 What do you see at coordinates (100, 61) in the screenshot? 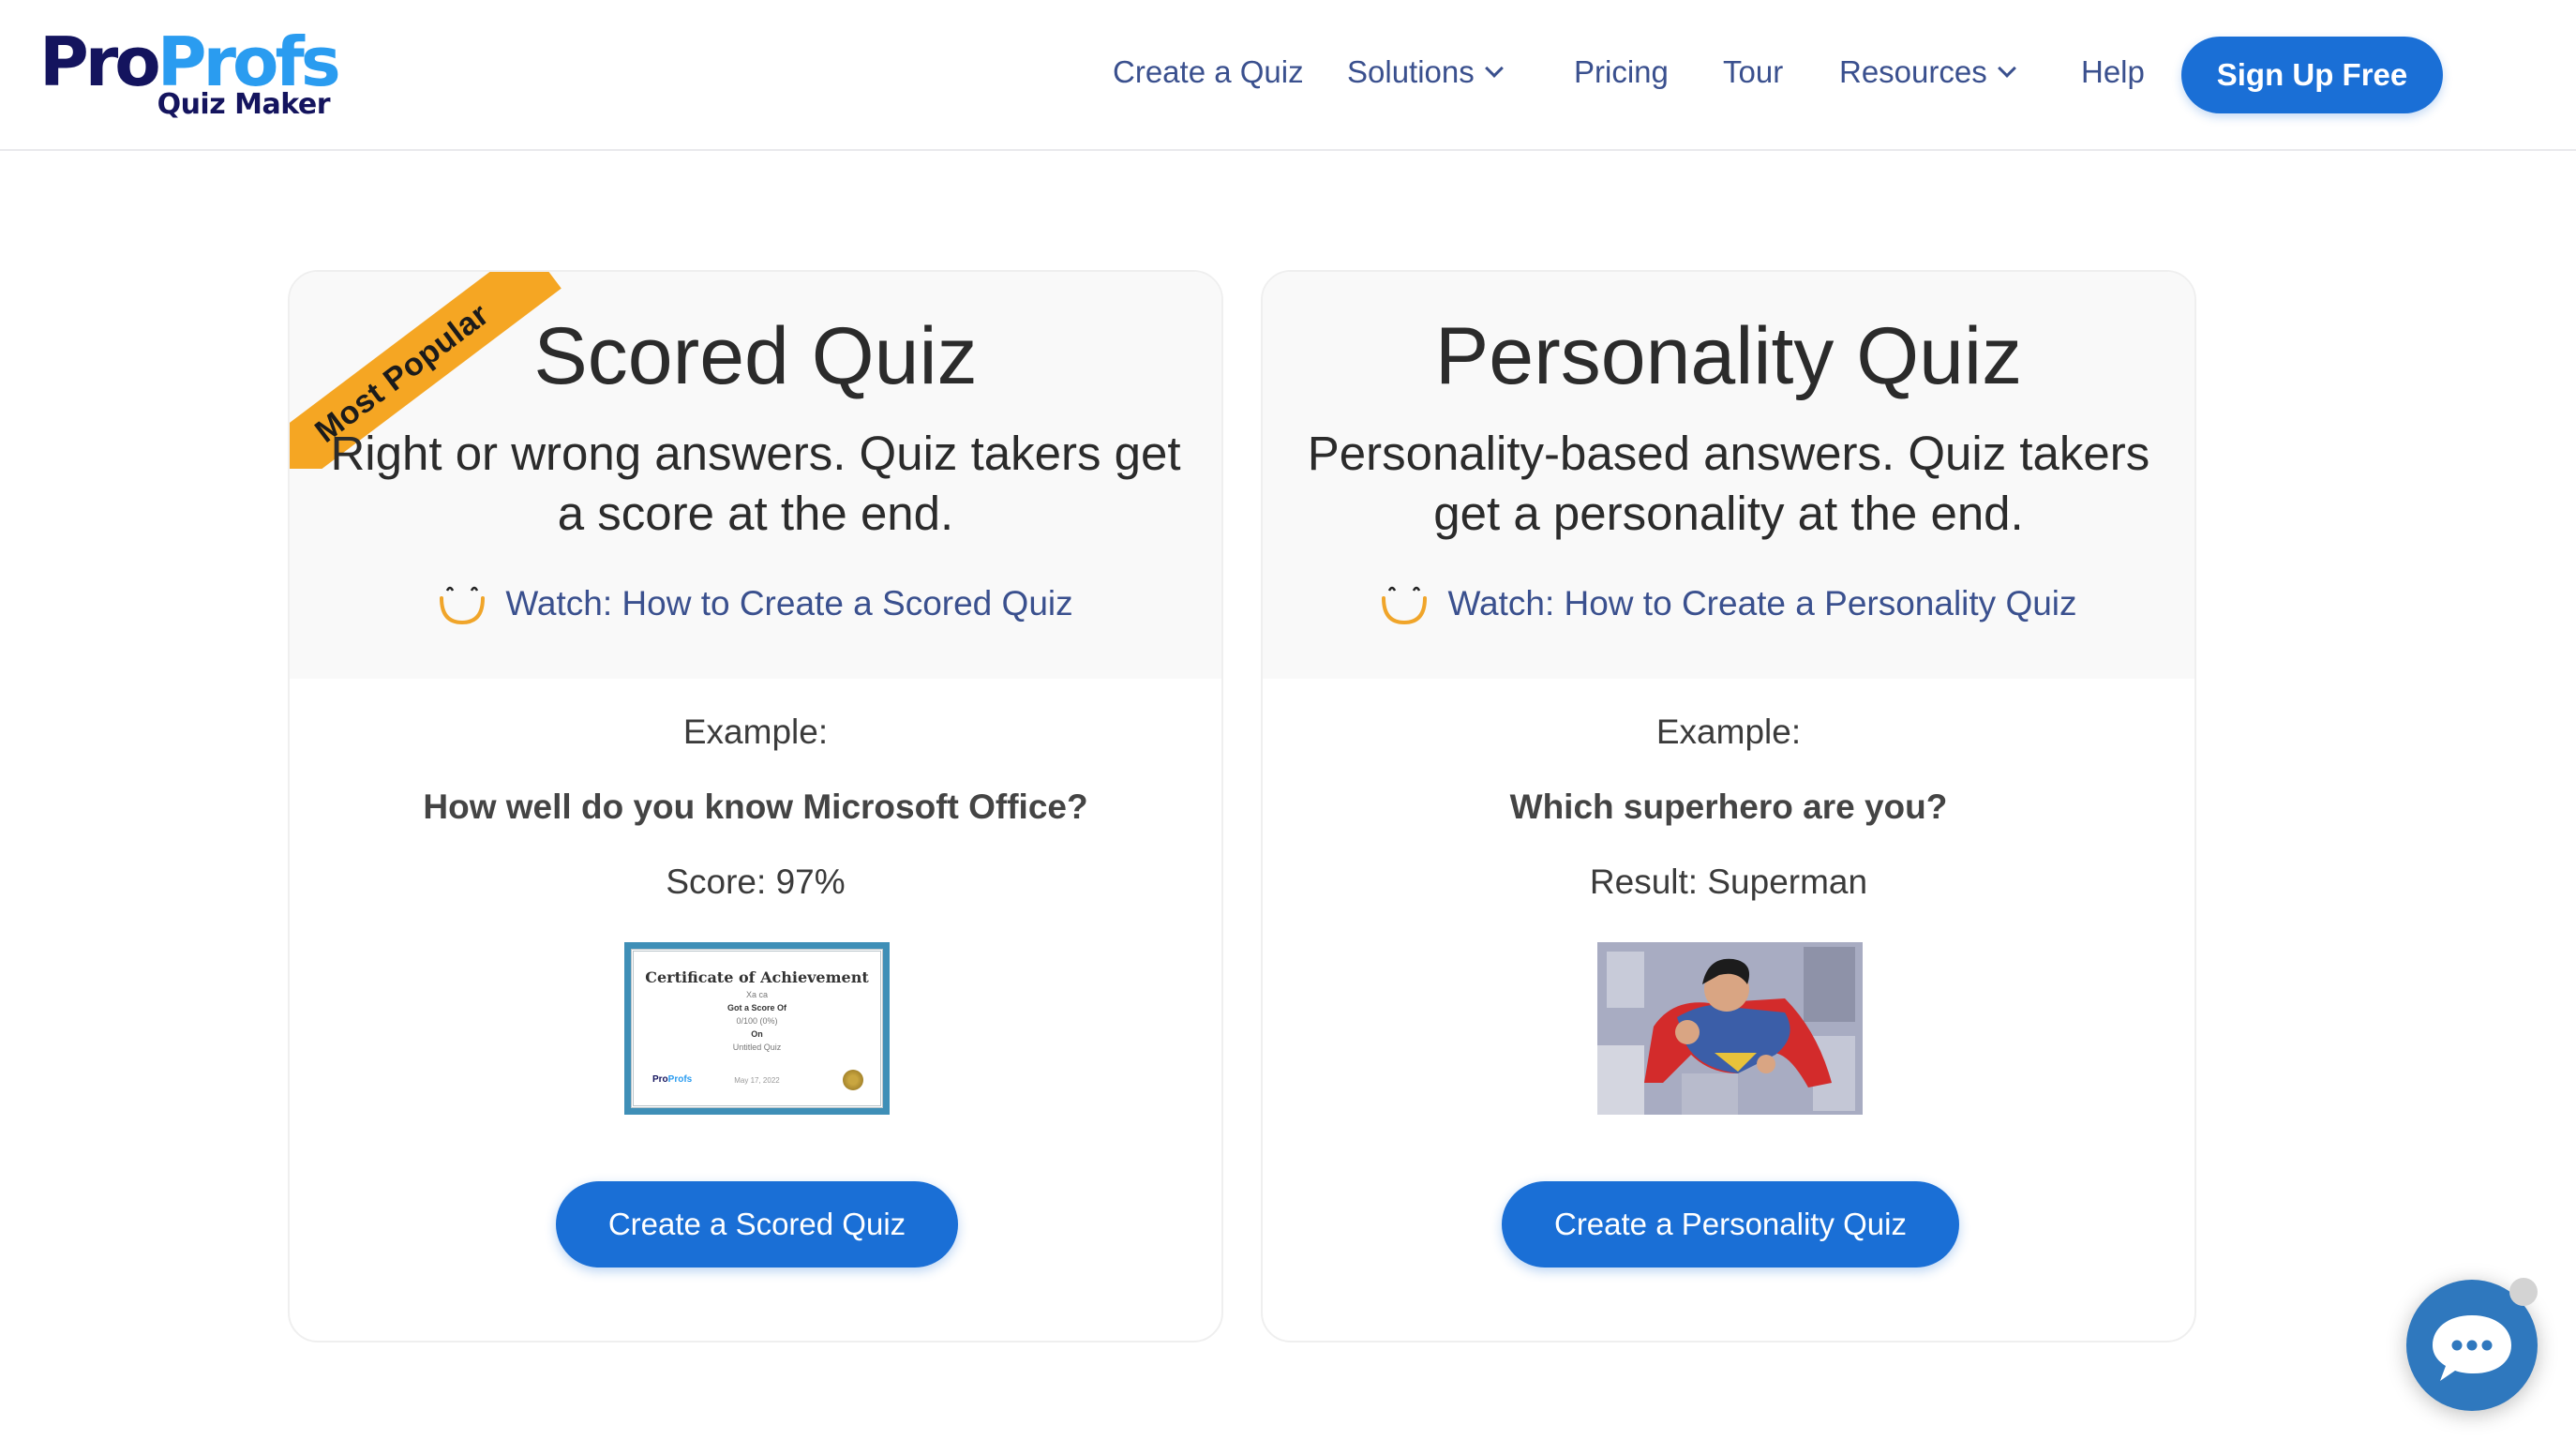
I see `logo-pro-text: Pro` at bounding box center [100, 61].